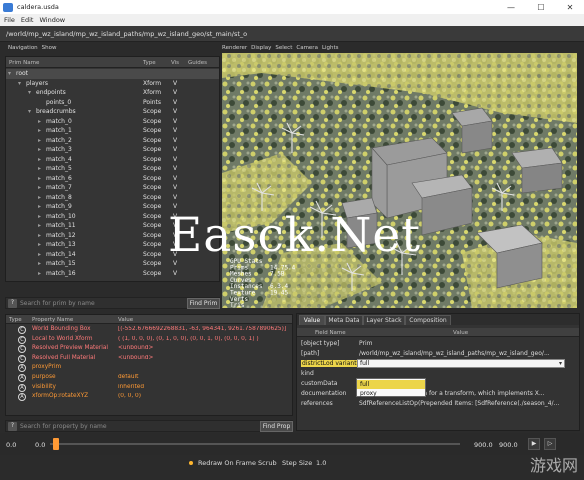 The height and width of the screenshot is (480, 584). What do you see at coordinates (27, 20) in the screenshot?
I see `menu-edit: Edit` at bounding box center [27, 20].